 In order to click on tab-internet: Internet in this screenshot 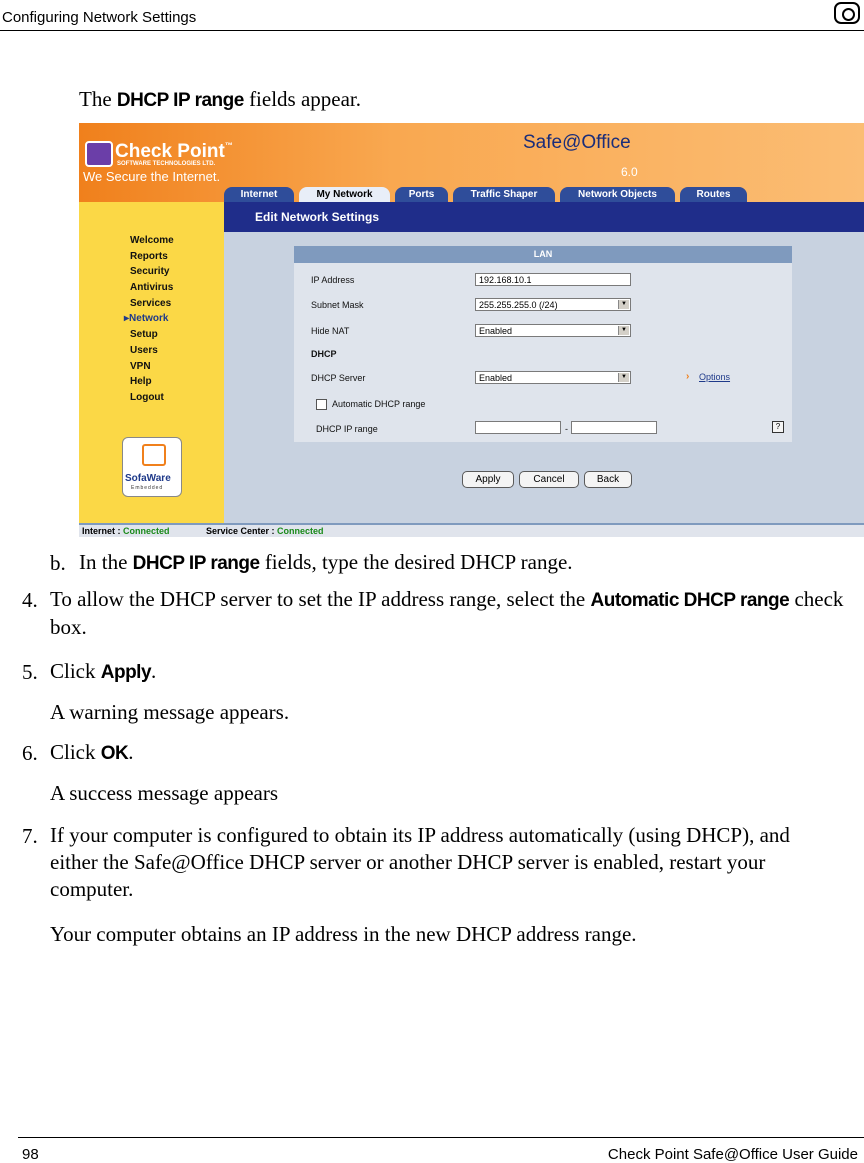, I will do `click(259, 194)`.